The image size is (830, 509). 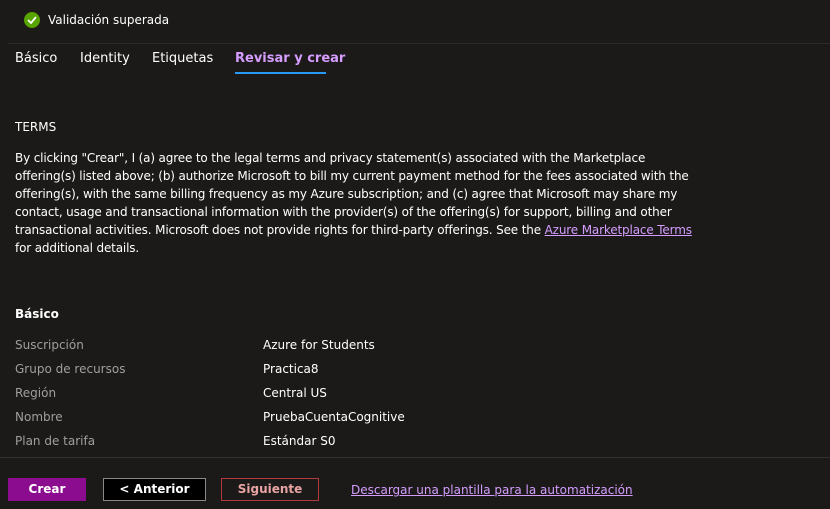 I want to click on tab-etiquetas: Etiquetas, so click(x=182, y=59).